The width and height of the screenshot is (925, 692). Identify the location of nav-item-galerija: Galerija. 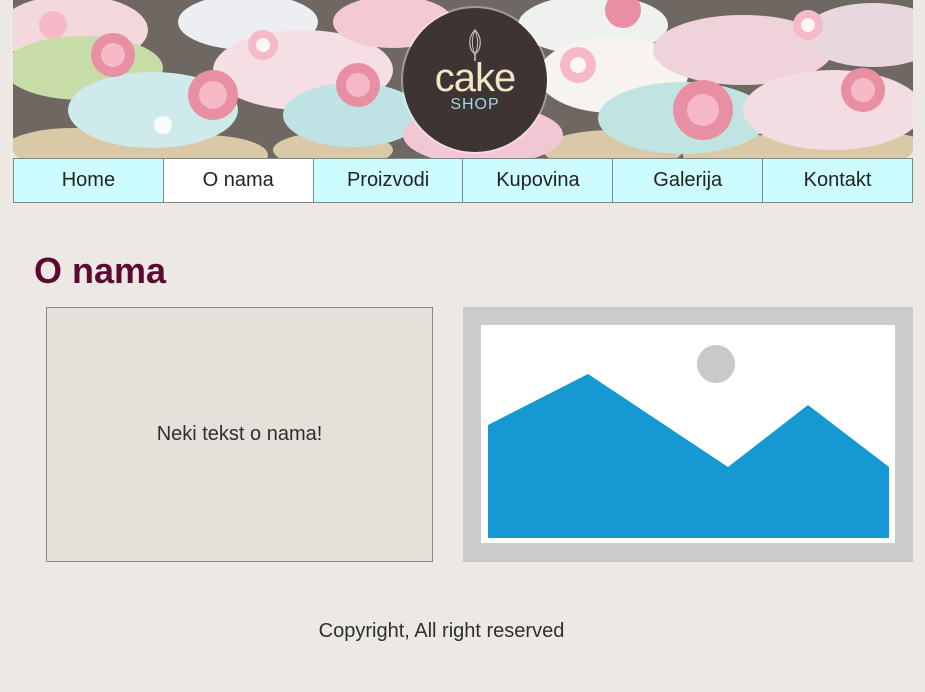
(688, 180).